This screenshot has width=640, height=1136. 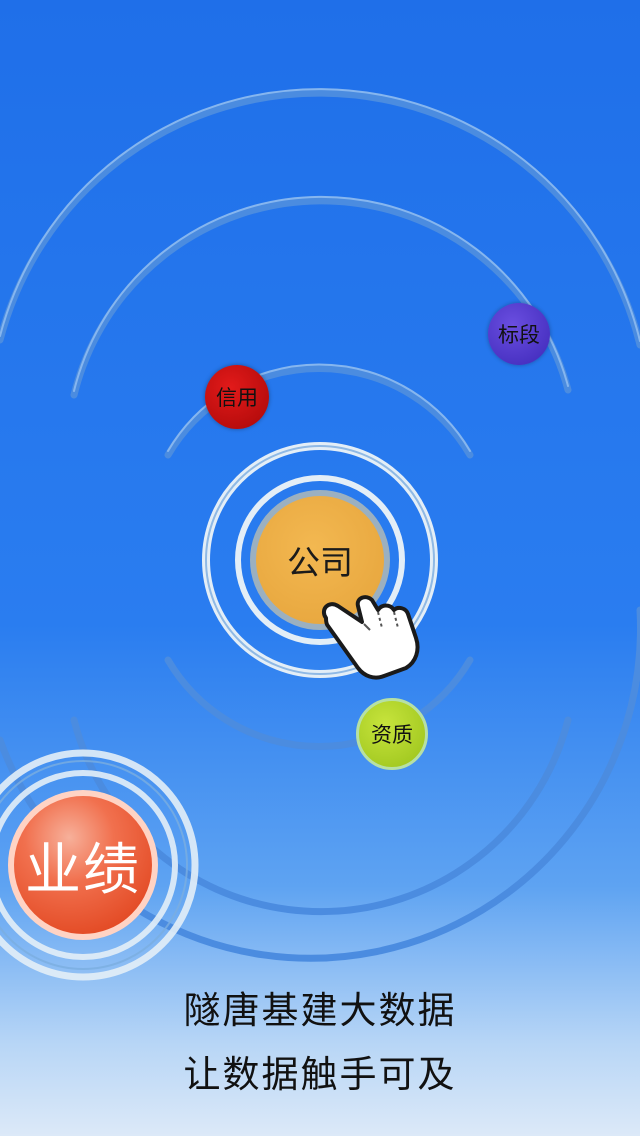 I want to click on tap-hand-icon, so click(x=370, y=637).